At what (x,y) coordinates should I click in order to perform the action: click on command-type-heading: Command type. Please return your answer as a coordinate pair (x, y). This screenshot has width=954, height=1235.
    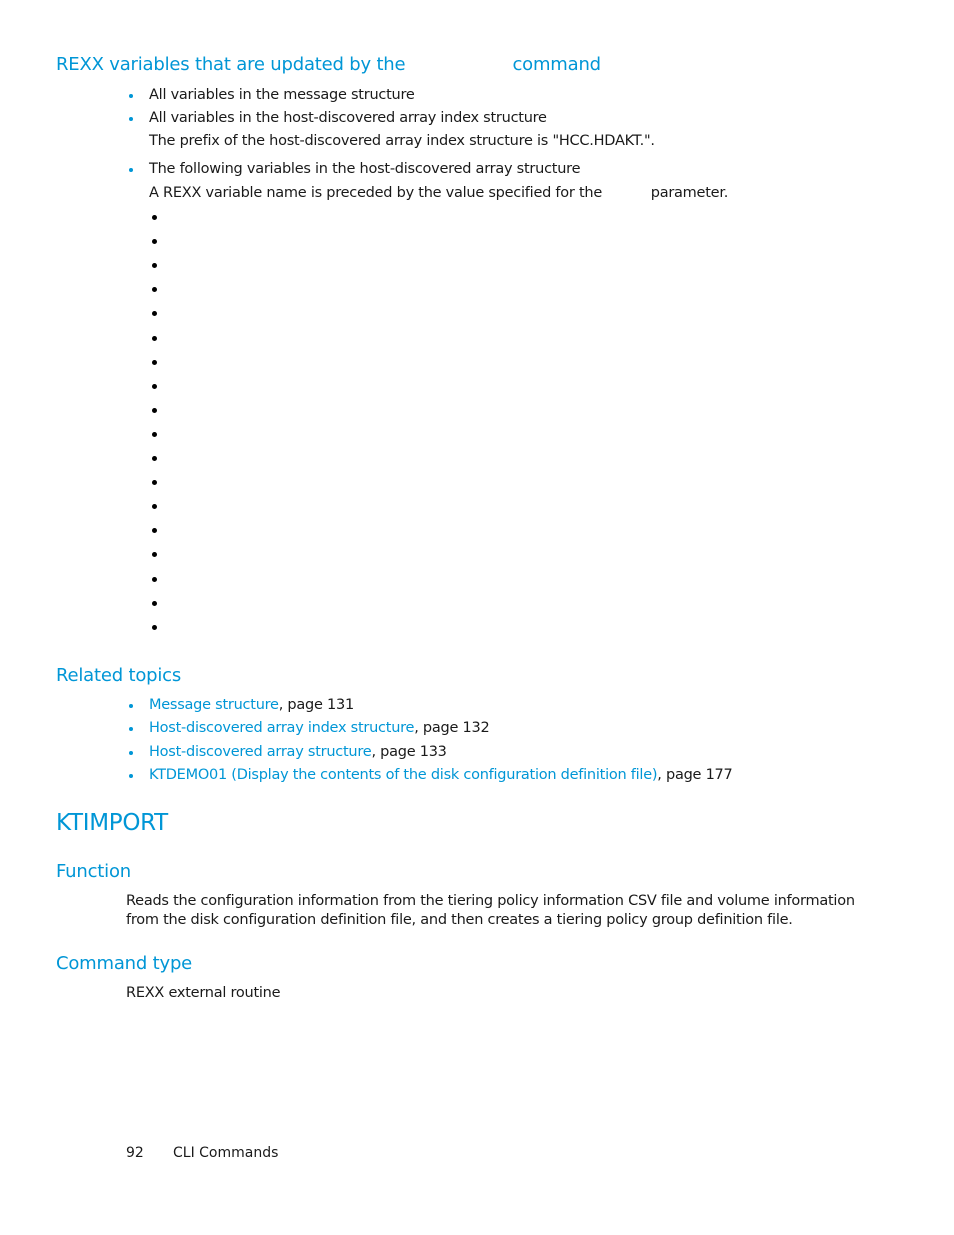
    Looking at the image, I should click on (124, 963).